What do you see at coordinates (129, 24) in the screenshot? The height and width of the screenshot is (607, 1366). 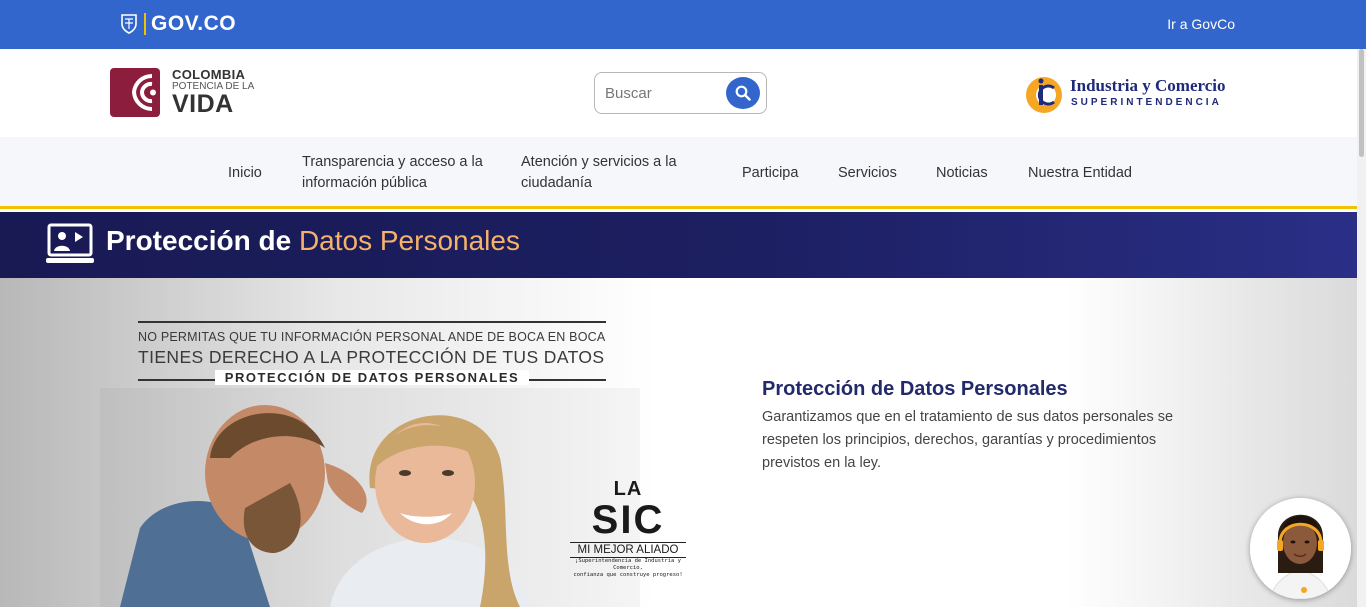 I see `colombia-shield-icon` at bounding box center [129, 24].